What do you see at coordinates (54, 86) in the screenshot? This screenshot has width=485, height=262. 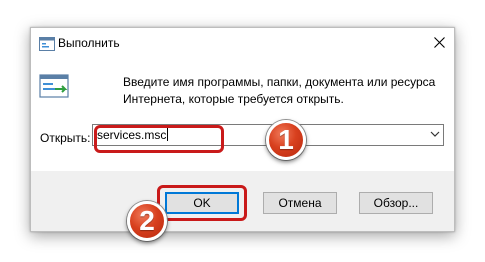 I see `run-icon` at bounding box center [54, 86].